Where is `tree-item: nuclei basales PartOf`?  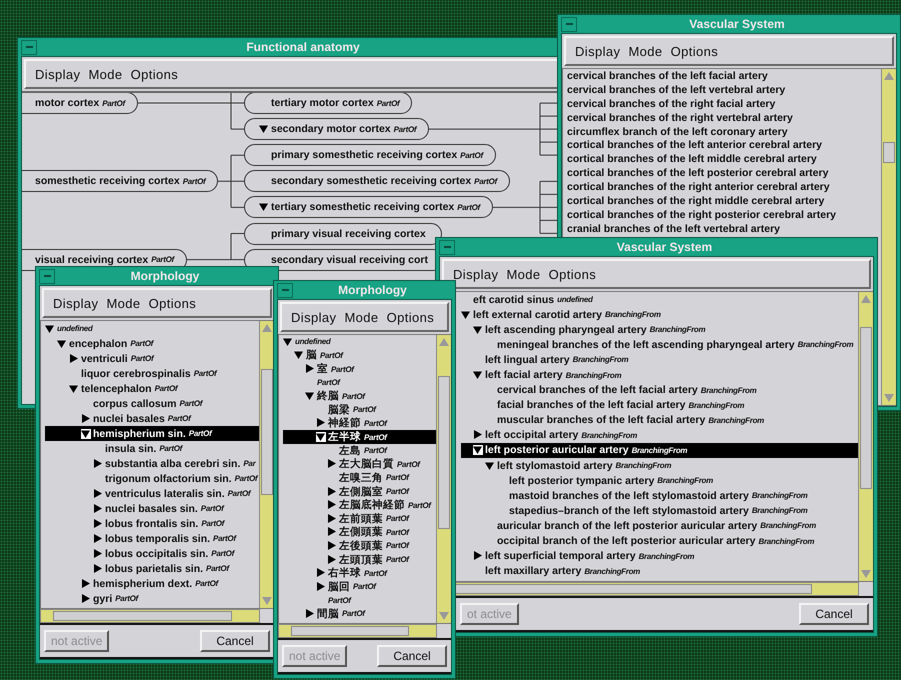 tree-item: nuclei basales PartOf is located at coordinates (152, 418).